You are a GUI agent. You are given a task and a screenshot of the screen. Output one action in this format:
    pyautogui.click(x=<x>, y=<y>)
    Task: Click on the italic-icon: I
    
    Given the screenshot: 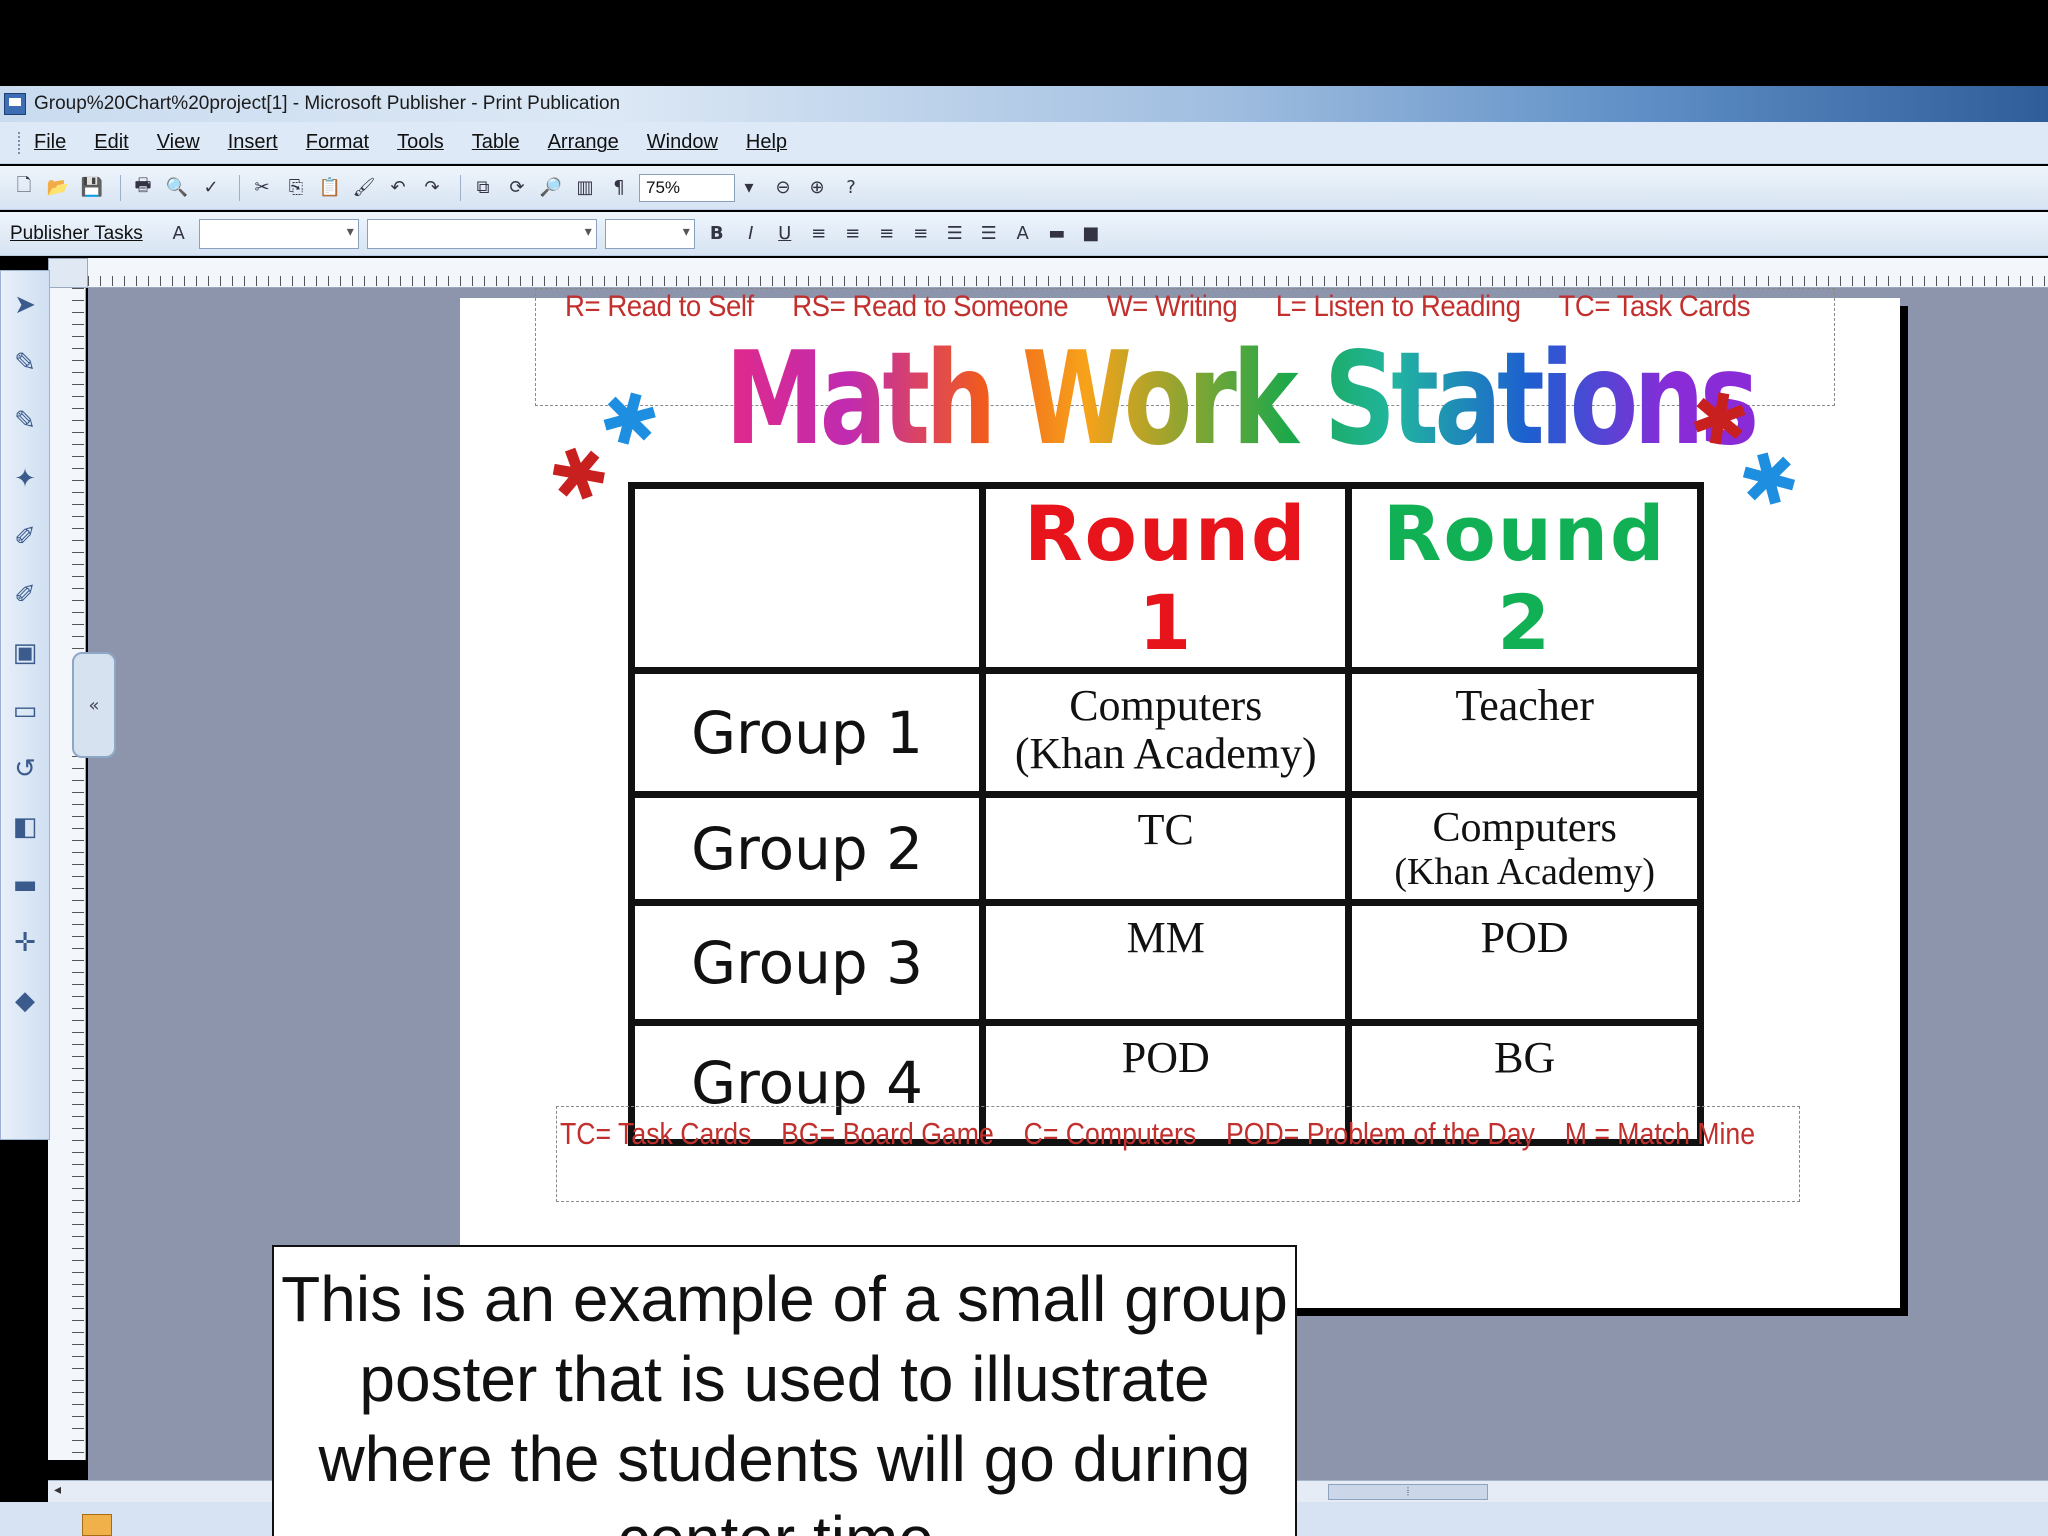 What is the action you would take?
    pyautogui.click(x=751, y=234)
    